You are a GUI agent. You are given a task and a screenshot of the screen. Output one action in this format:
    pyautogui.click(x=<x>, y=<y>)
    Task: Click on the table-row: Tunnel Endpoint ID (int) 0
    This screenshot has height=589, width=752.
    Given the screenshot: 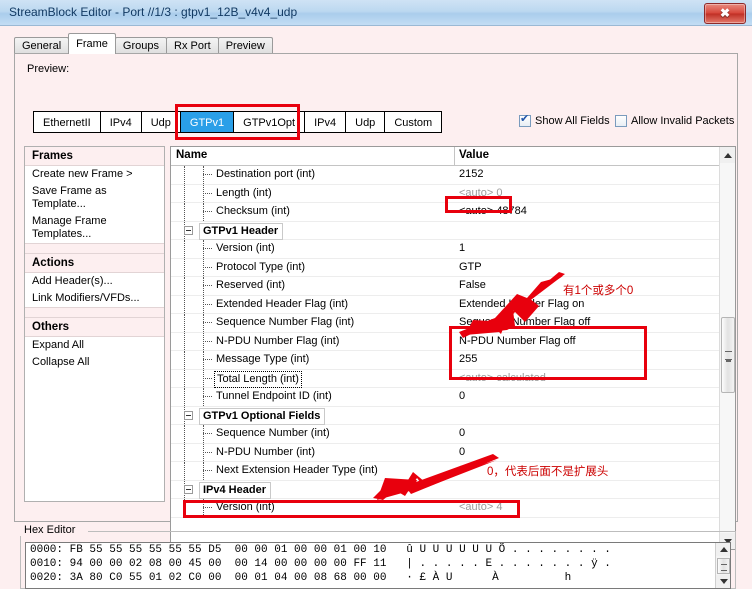 What is the action you would take?
    pyautogui.click(x=453, y=397)
    